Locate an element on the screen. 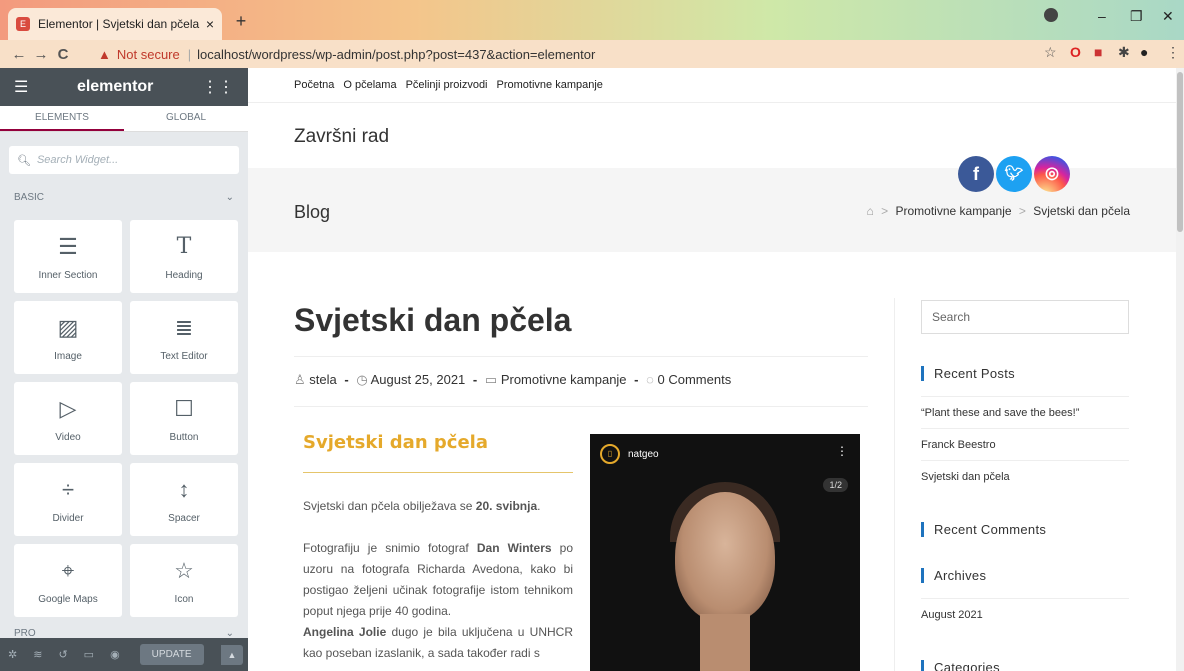 This screenshot has height=671, width=1184. reload-button: C is located at coordinates (63, 54).